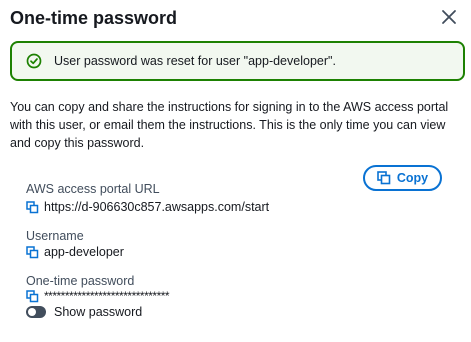  What do you see at coordinates (80, 281) in the screenshot?
I see `password-label: One-time password` at bounding box center [80, 281].